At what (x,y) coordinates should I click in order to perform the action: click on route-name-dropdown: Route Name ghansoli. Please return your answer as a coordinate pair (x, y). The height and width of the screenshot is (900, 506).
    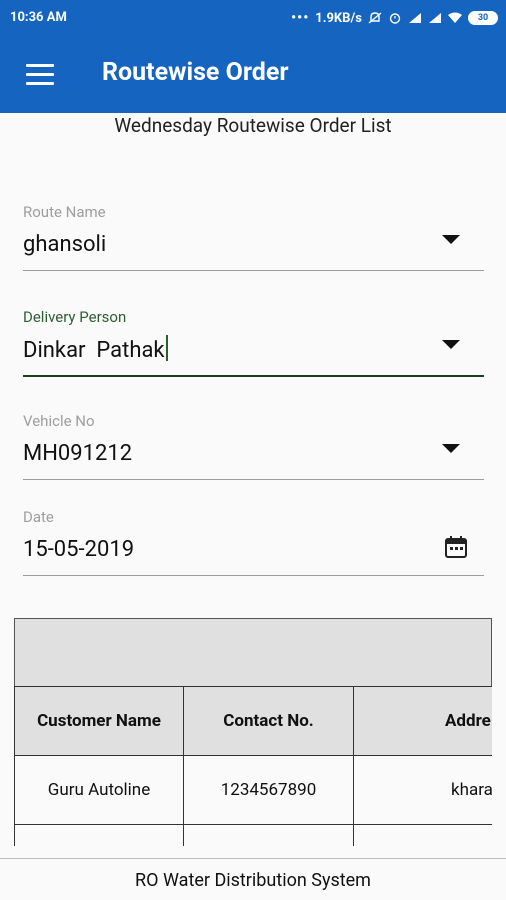
    Looking at the image, I should click on (253, 237).